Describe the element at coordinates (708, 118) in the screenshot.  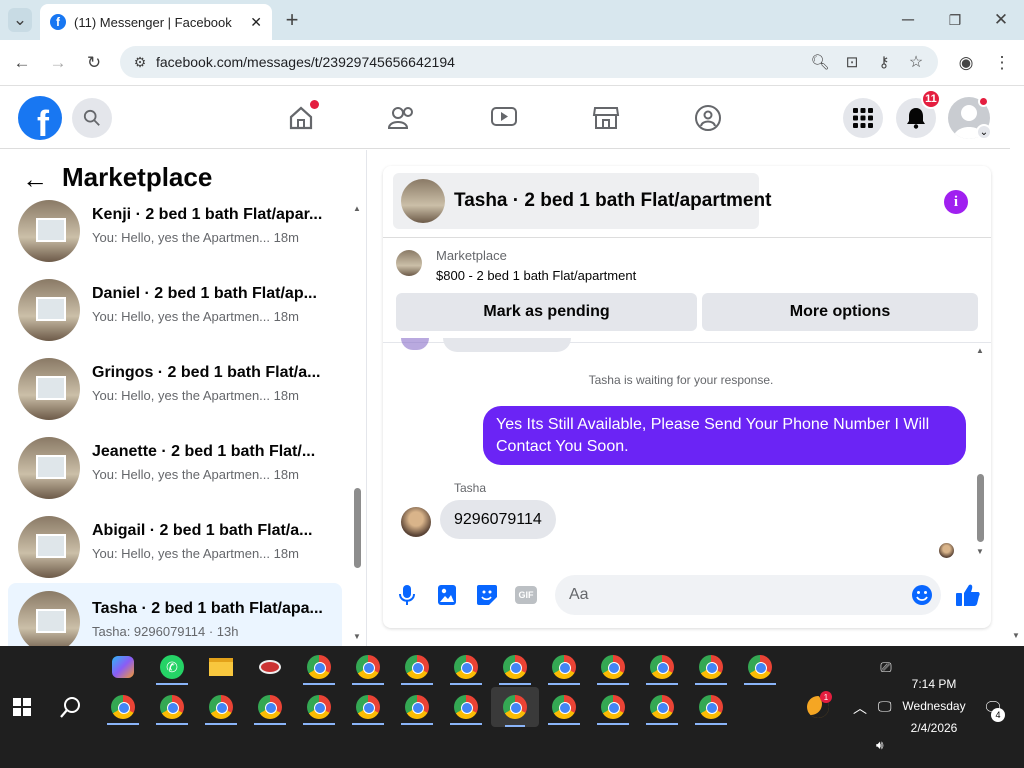
I see `groups-icon` at that location.